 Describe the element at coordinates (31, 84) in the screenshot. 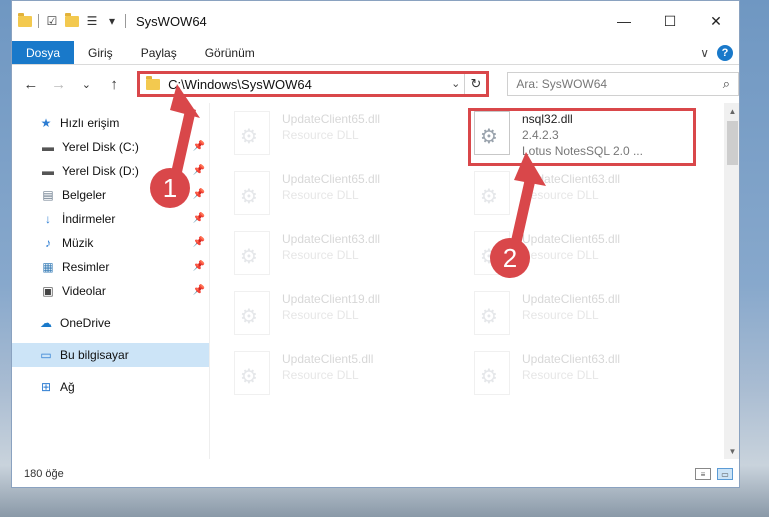

I see `back-button: ←` at that location.